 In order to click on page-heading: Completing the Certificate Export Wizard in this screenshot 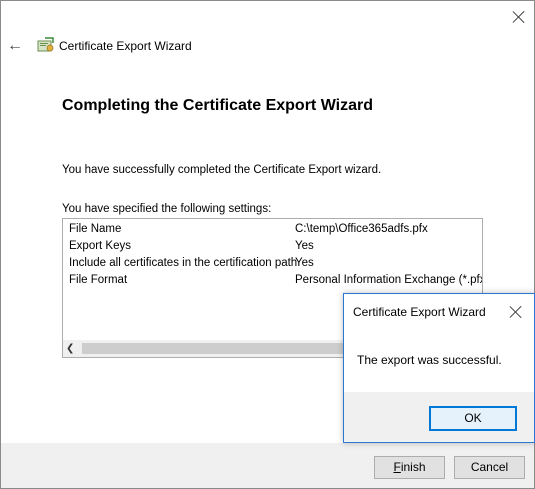, I will do `click(217, 105)`.